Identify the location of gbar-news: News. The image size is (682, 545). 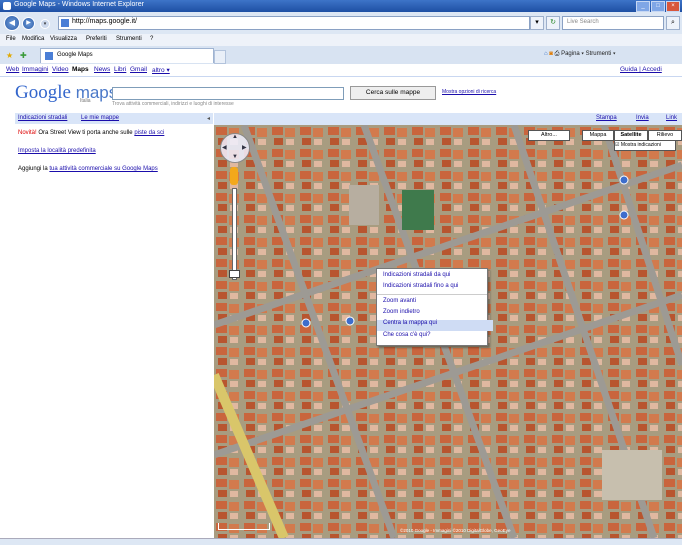
(102, 69).